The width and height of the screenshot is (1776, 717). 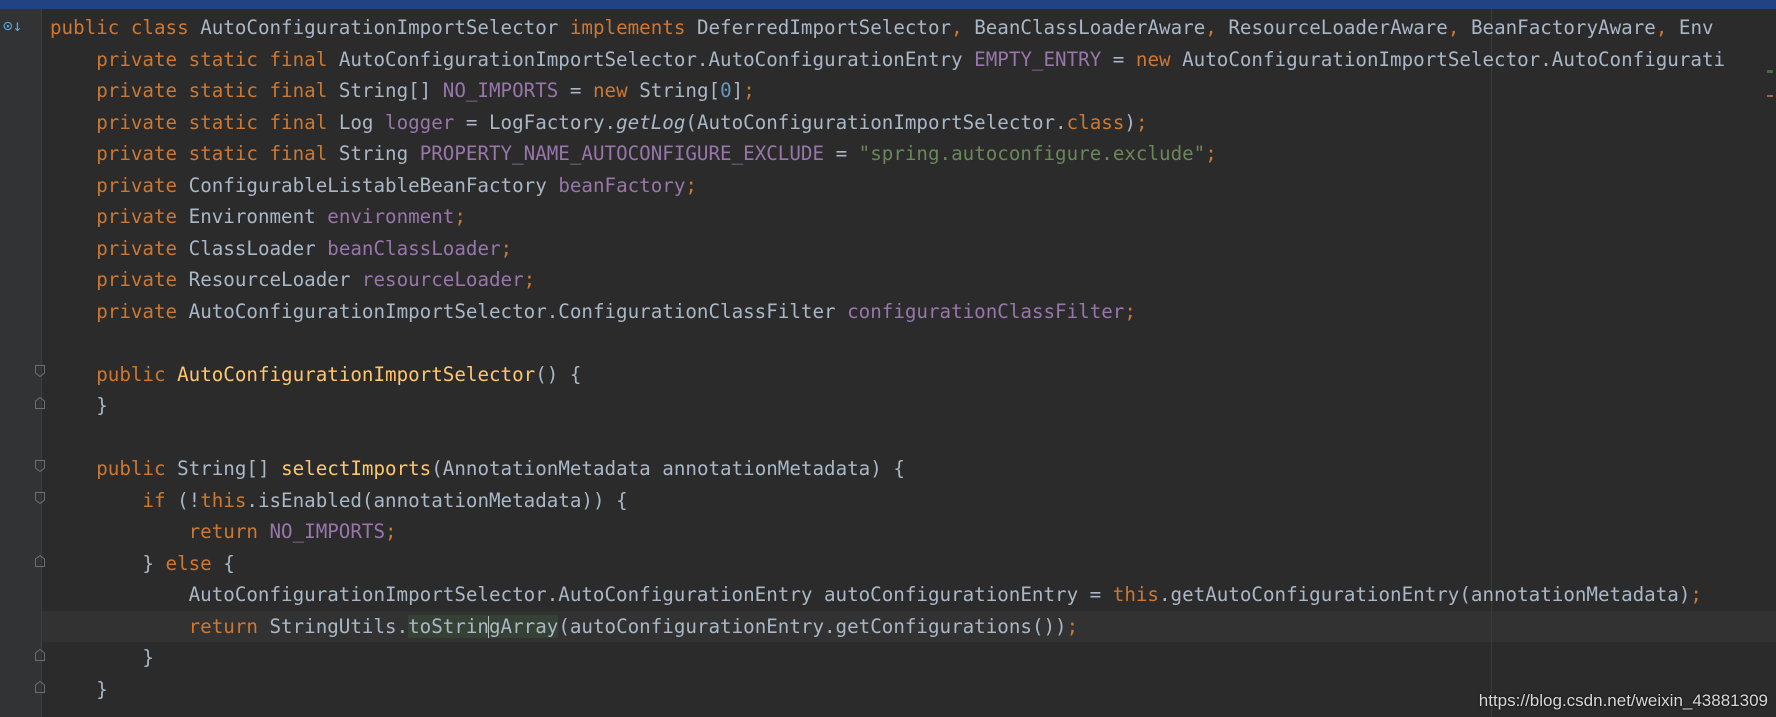 What do you see at coordinates (258, 216) in the screenshot?
I see `code-token: Environment` at bounding box center [258, 216].